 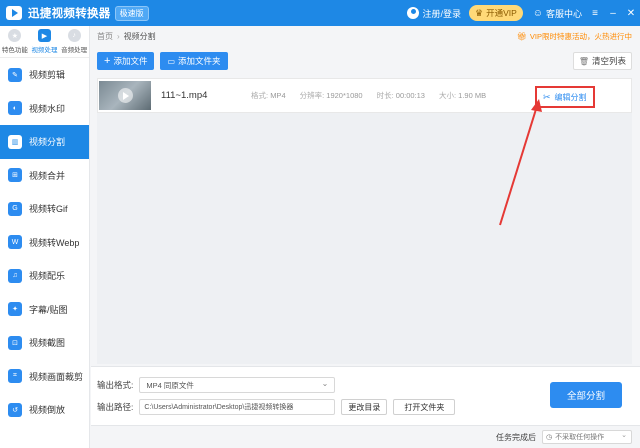 I want to click on sidebar-item-label: 视频转Gif, so click(x=48, y=209).